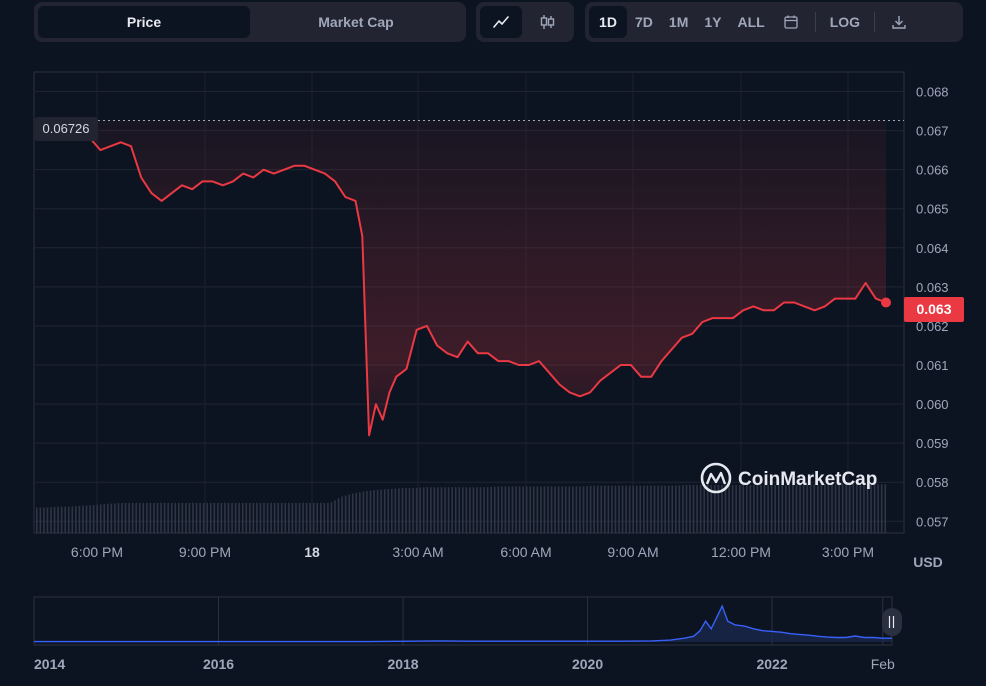 This screenshot has height=686, width=986. I want to click on open-price-label: 0.06726, so click(66, 128).